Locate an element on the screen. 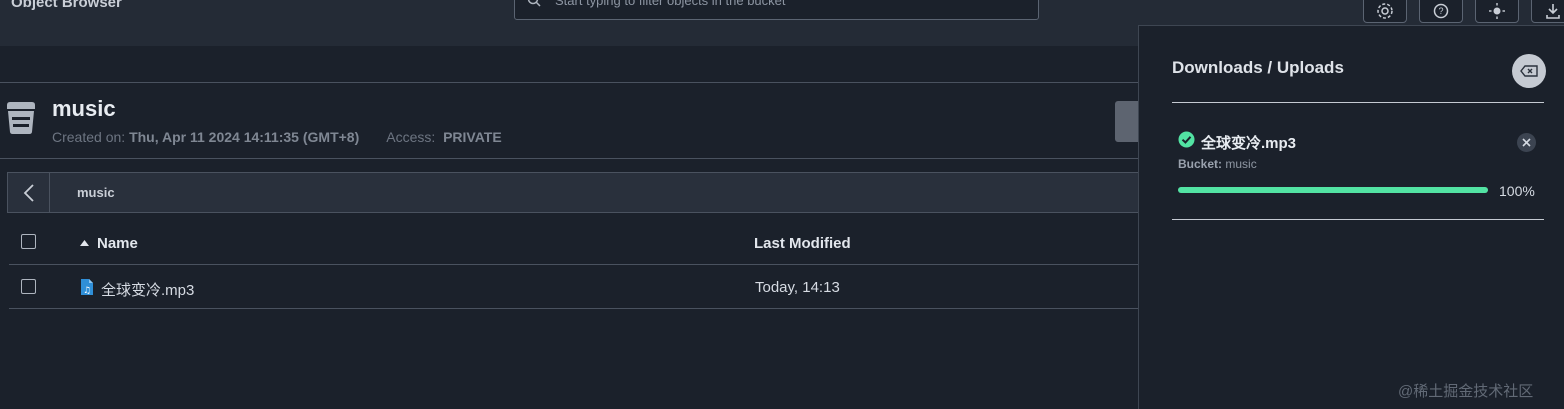 This screenshot has height=409, width=1564. progress-bar is located at coordinates (1333, 190).